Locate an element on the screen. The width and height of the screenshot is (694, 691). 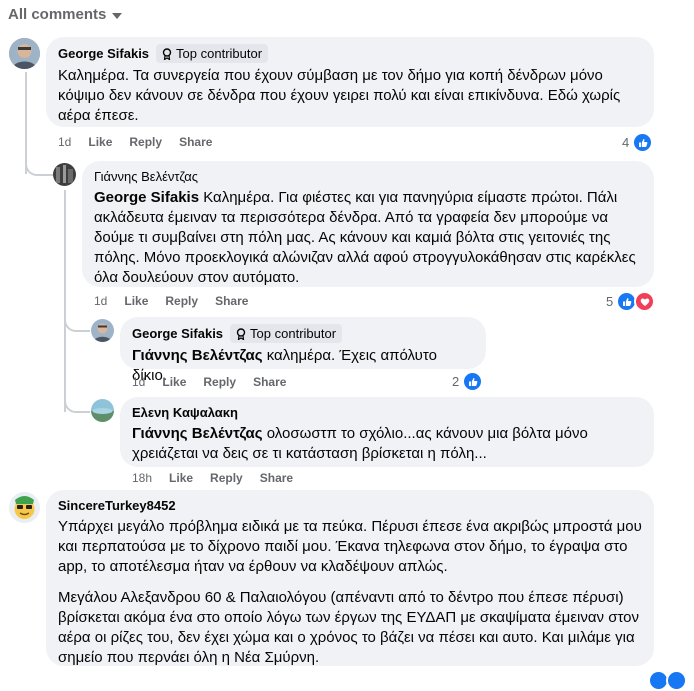
mention-link: George Sifakis is located at coordinates (146, 197).